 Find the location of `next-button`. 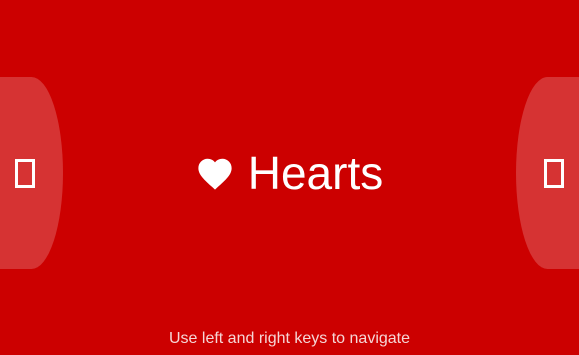

next-button is located at coordinates (547, 173).